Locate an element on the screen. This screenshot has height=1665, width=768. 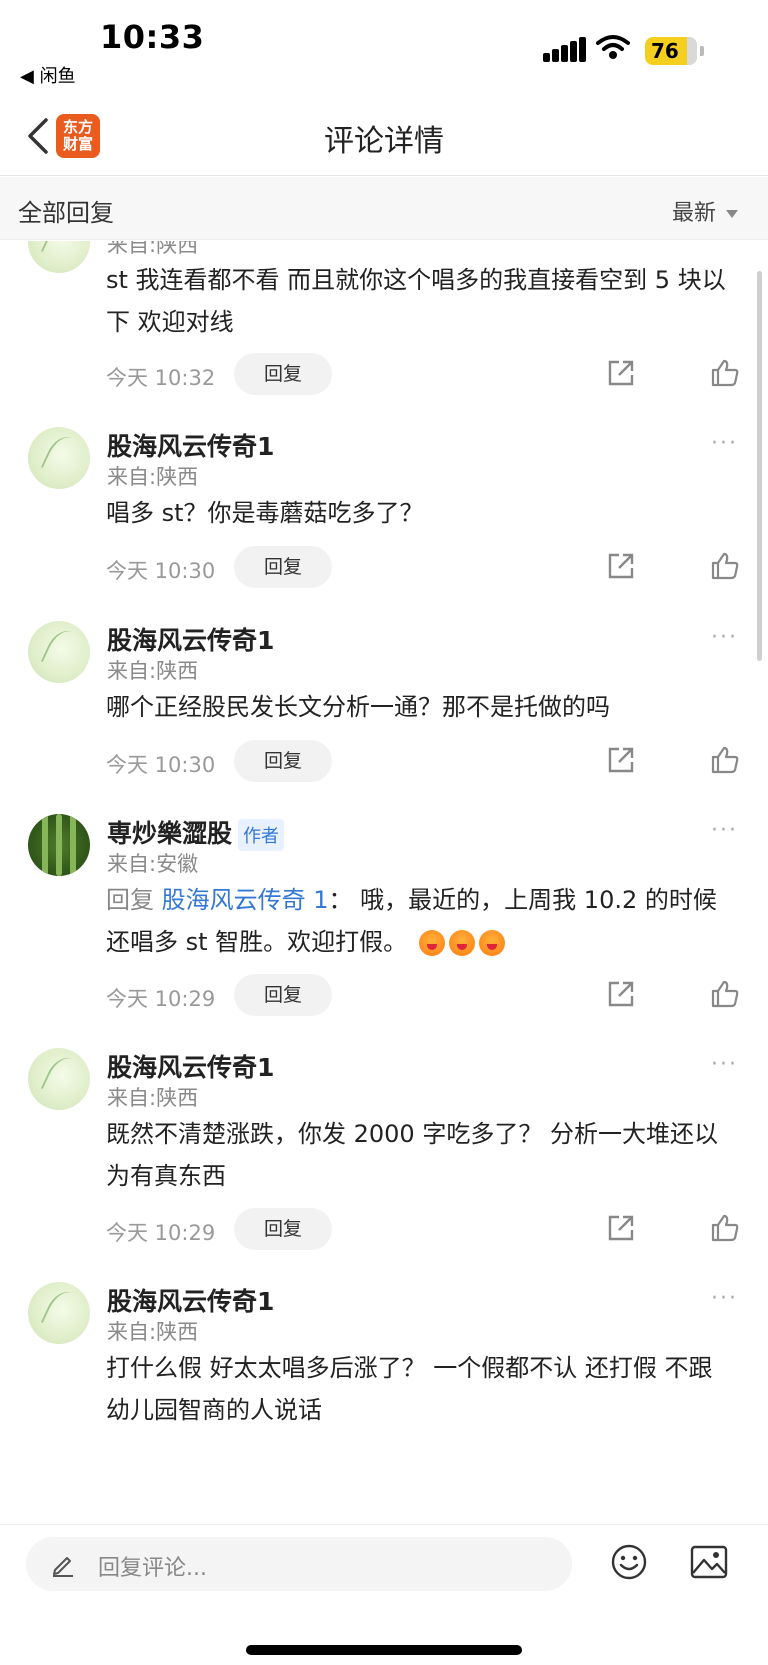
status-time: 10:33 is located at coordinates (152, 37).